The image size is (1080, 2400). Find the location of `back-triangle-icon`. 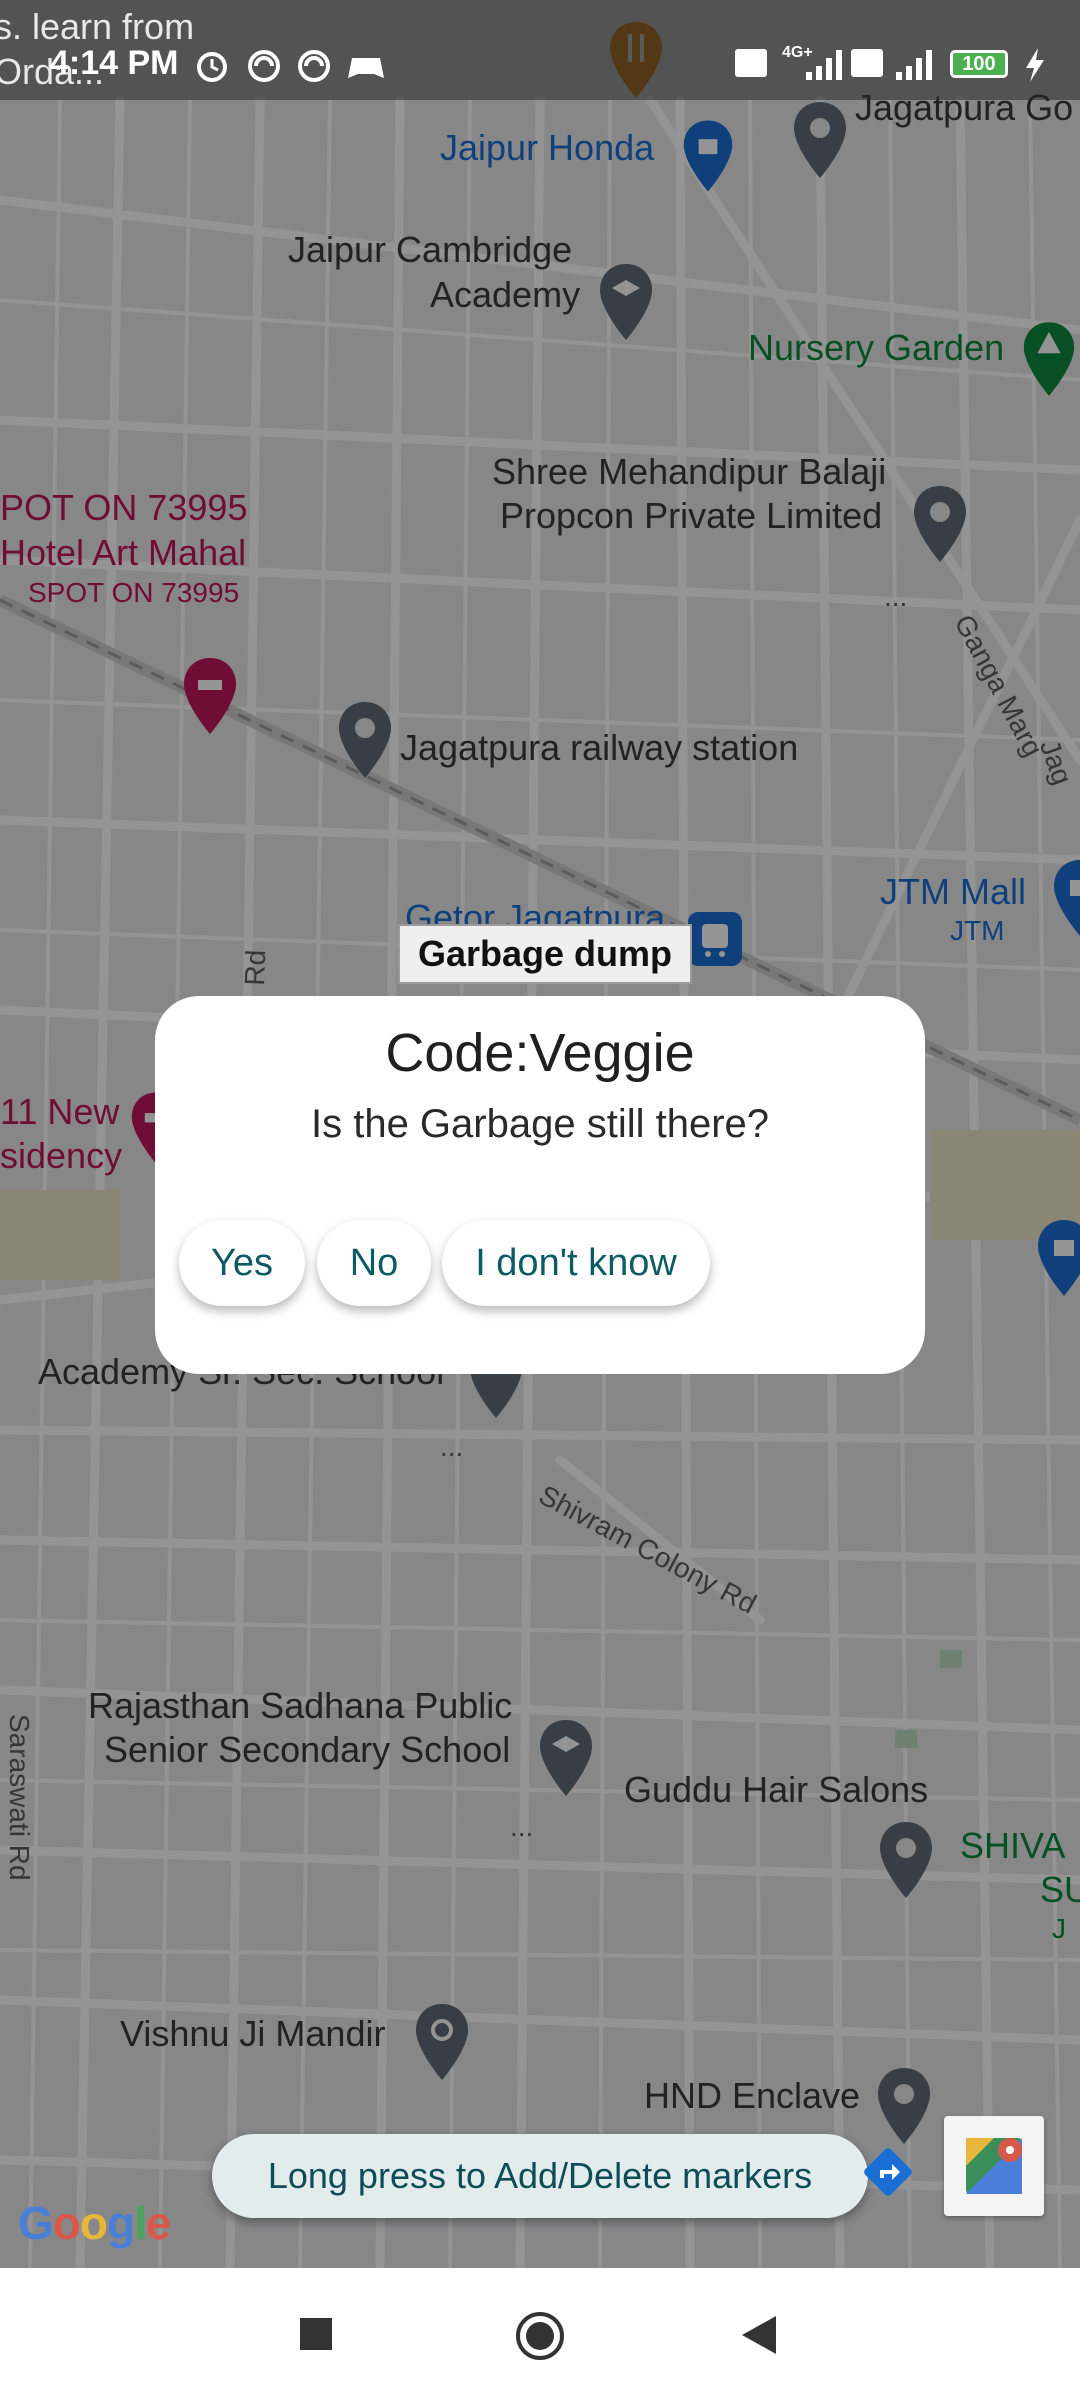

back-triangle-icon is located at coordinates (760, 2335).